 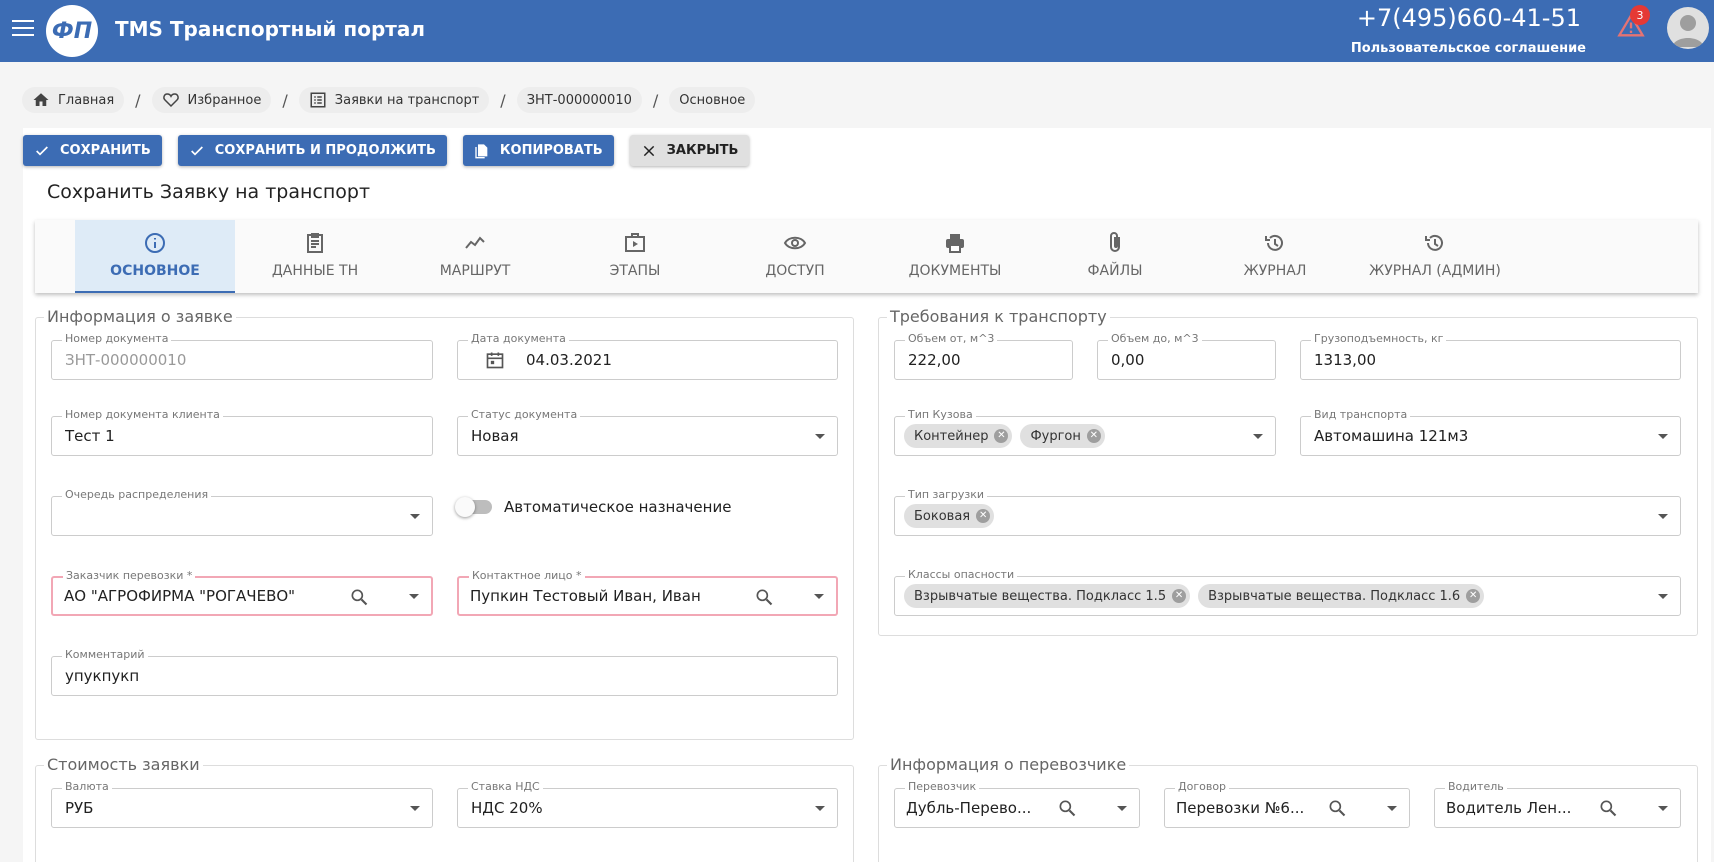 I want to click on currency-select: Валюта РУБ, so click(x=242, y=804).